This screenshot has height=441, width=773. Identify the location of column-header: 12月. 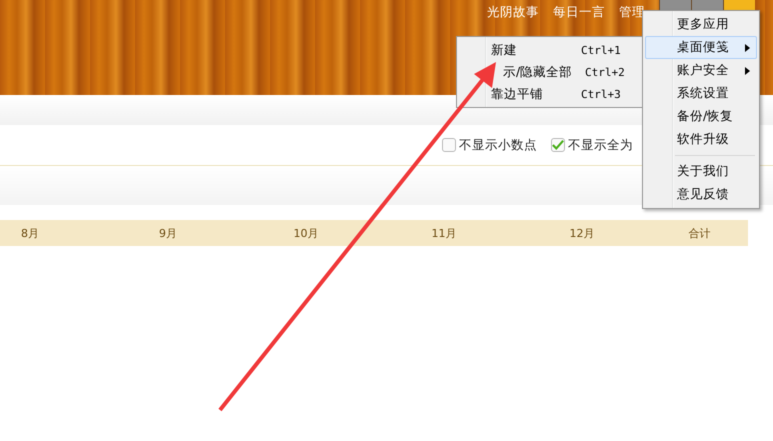
(582, 233).